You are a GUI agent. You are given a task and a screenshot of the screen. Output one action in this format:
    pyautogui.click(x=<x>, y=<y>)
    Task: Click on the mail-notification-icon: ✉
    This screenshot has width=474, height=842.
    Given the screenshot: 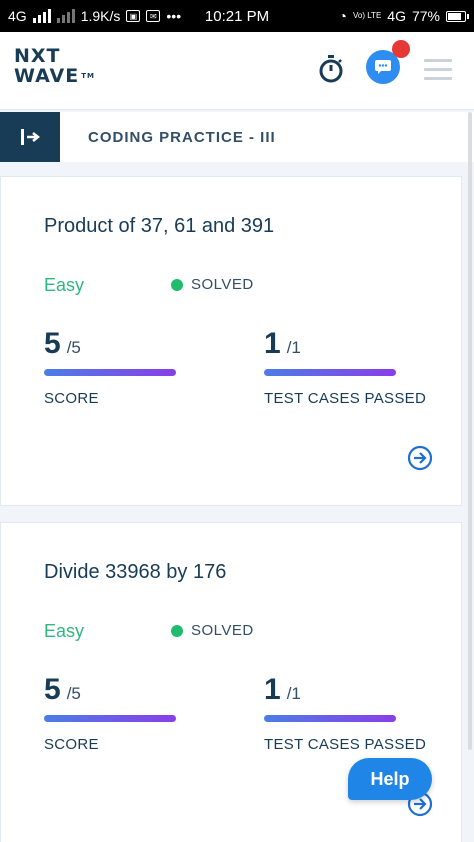 What is the action you would take?
    pyautogui.click(x=153, y=16)
    